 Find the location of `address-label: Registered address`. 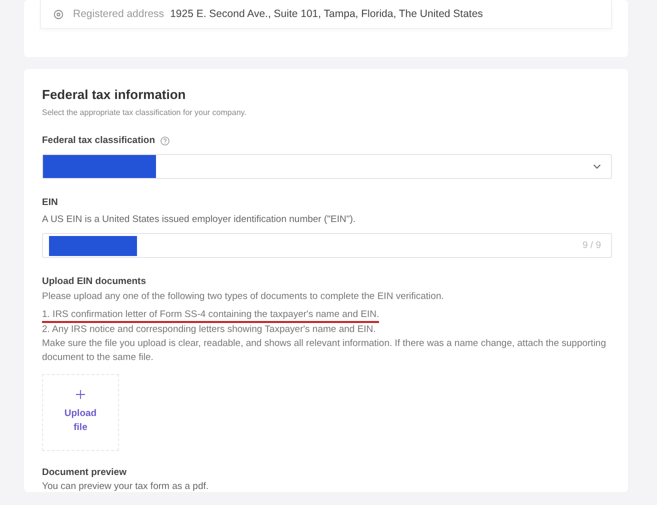

address-label: Registered address is located at coordinates (118, 14).